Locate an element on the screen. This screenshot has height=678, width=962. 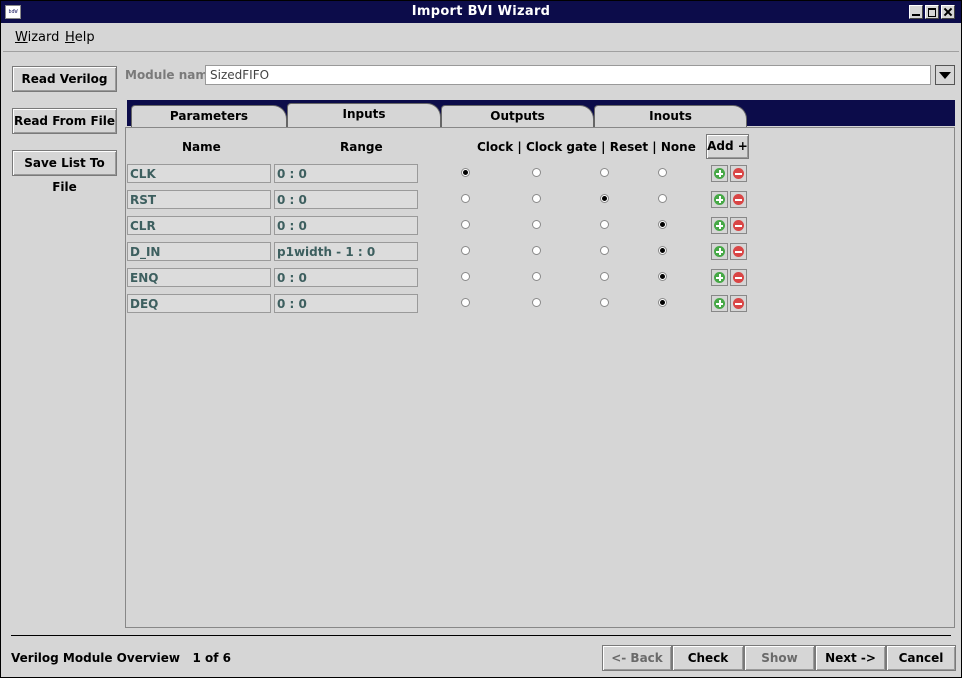
tab-inputs: Inputs is located at coordinates (364, 115).